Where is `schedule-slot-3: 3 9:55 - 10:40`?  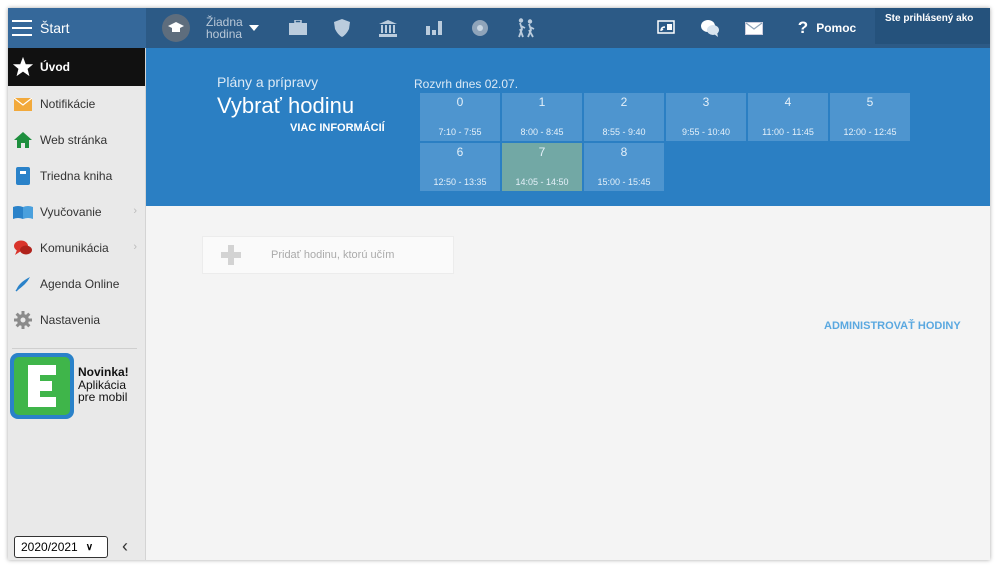
schedule-slot-3: 3 9:55 - 10:40 is located at coordinates (706, 117).